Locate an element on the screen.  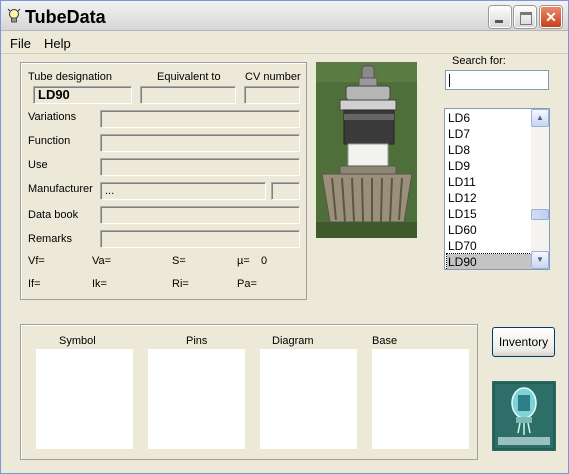
search-input is located at coordinates (497, 80).